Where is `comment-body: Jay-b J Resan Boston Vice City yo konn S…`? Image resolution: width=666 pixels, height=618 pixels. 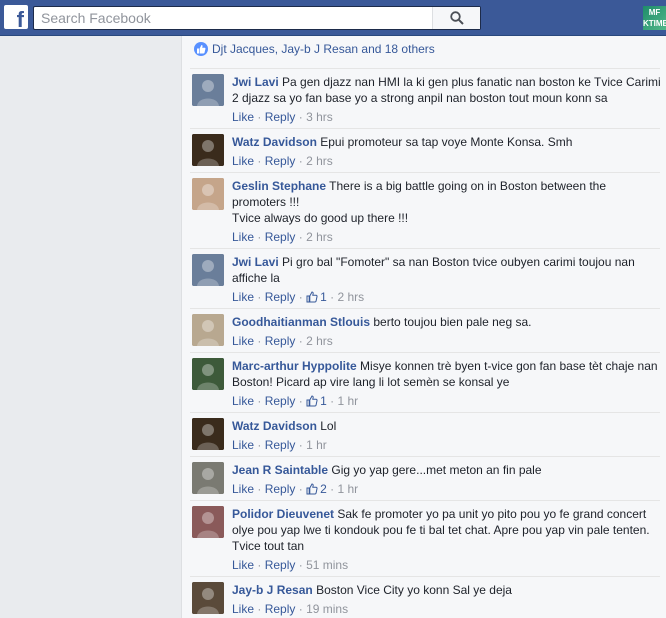
comment-body: Jay-b J Resan Boston Vice City yo konn S… is located at coordinates (447, 599).